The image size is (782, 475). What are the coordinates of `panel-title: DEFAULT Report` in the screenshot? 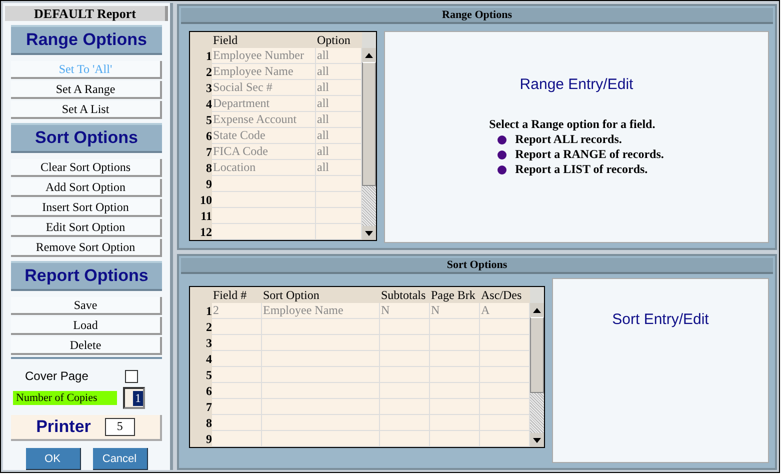 It's located at (86, 13).